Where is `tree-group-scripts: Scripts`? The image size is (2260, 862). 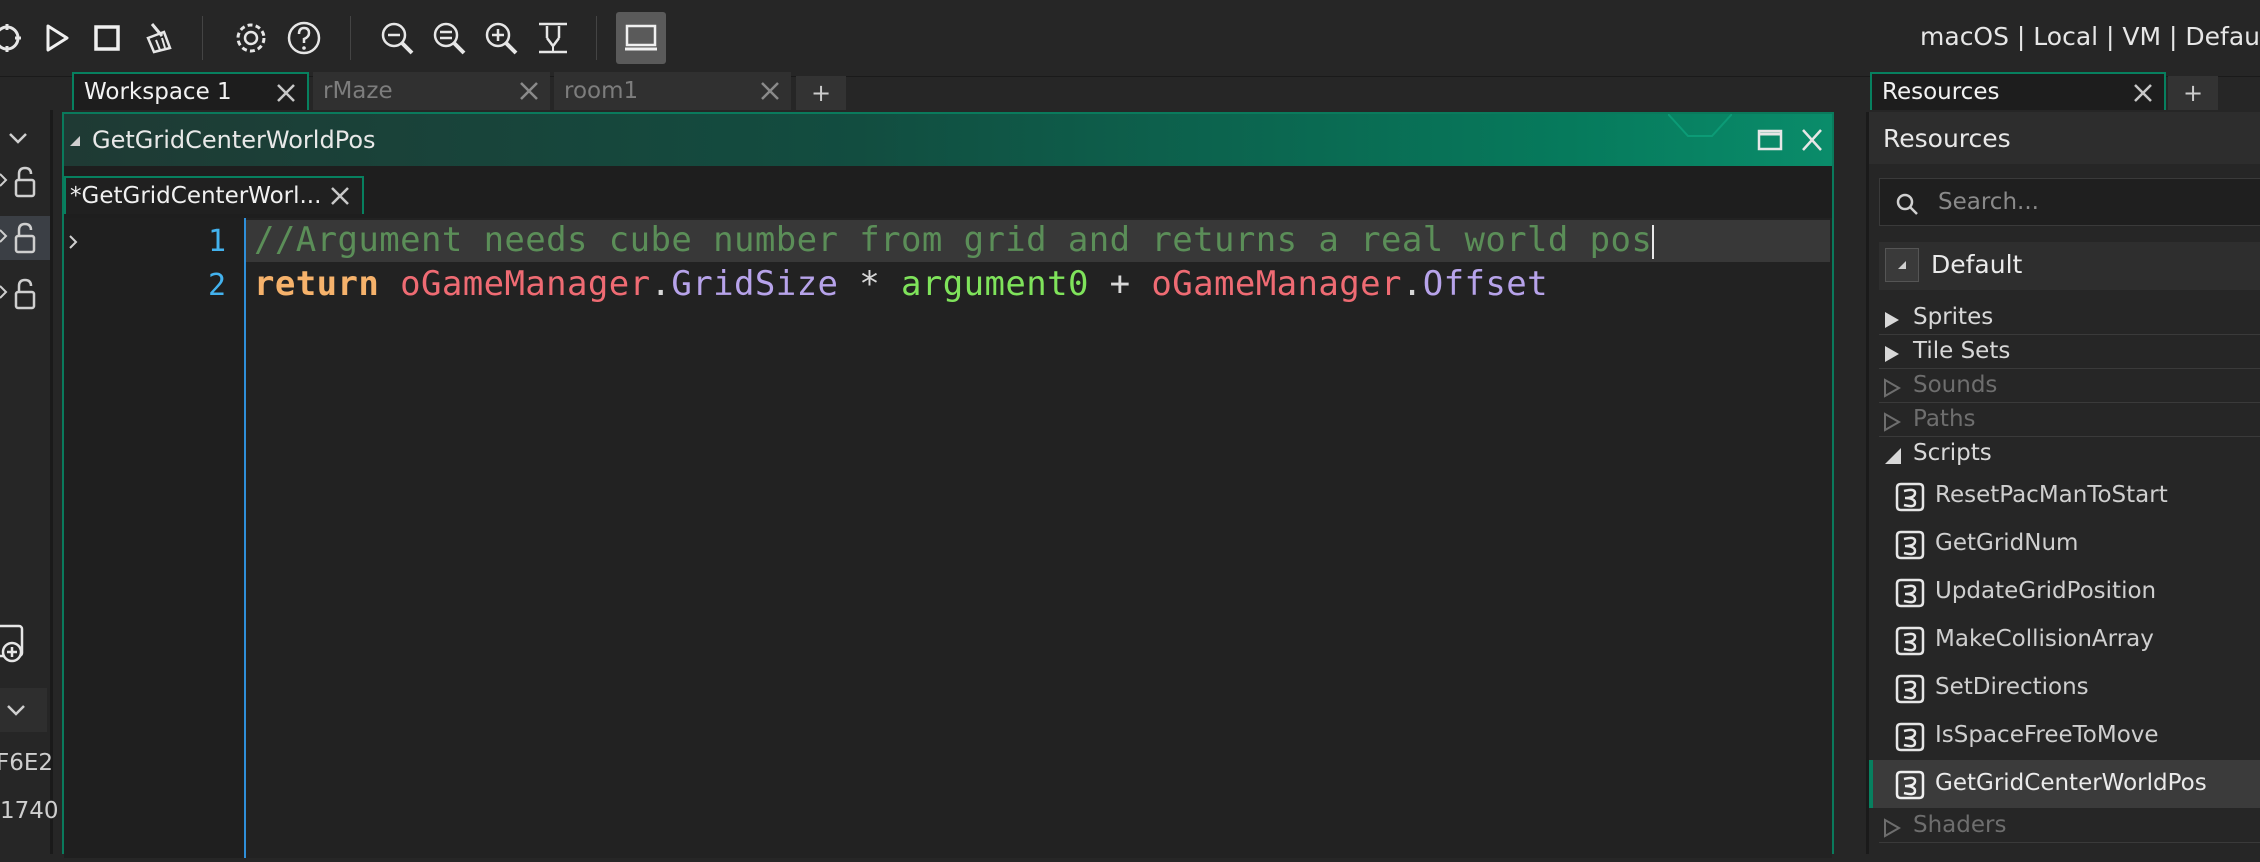
tree-group-scripts: Scripts is located at coordinates (2064, 455).